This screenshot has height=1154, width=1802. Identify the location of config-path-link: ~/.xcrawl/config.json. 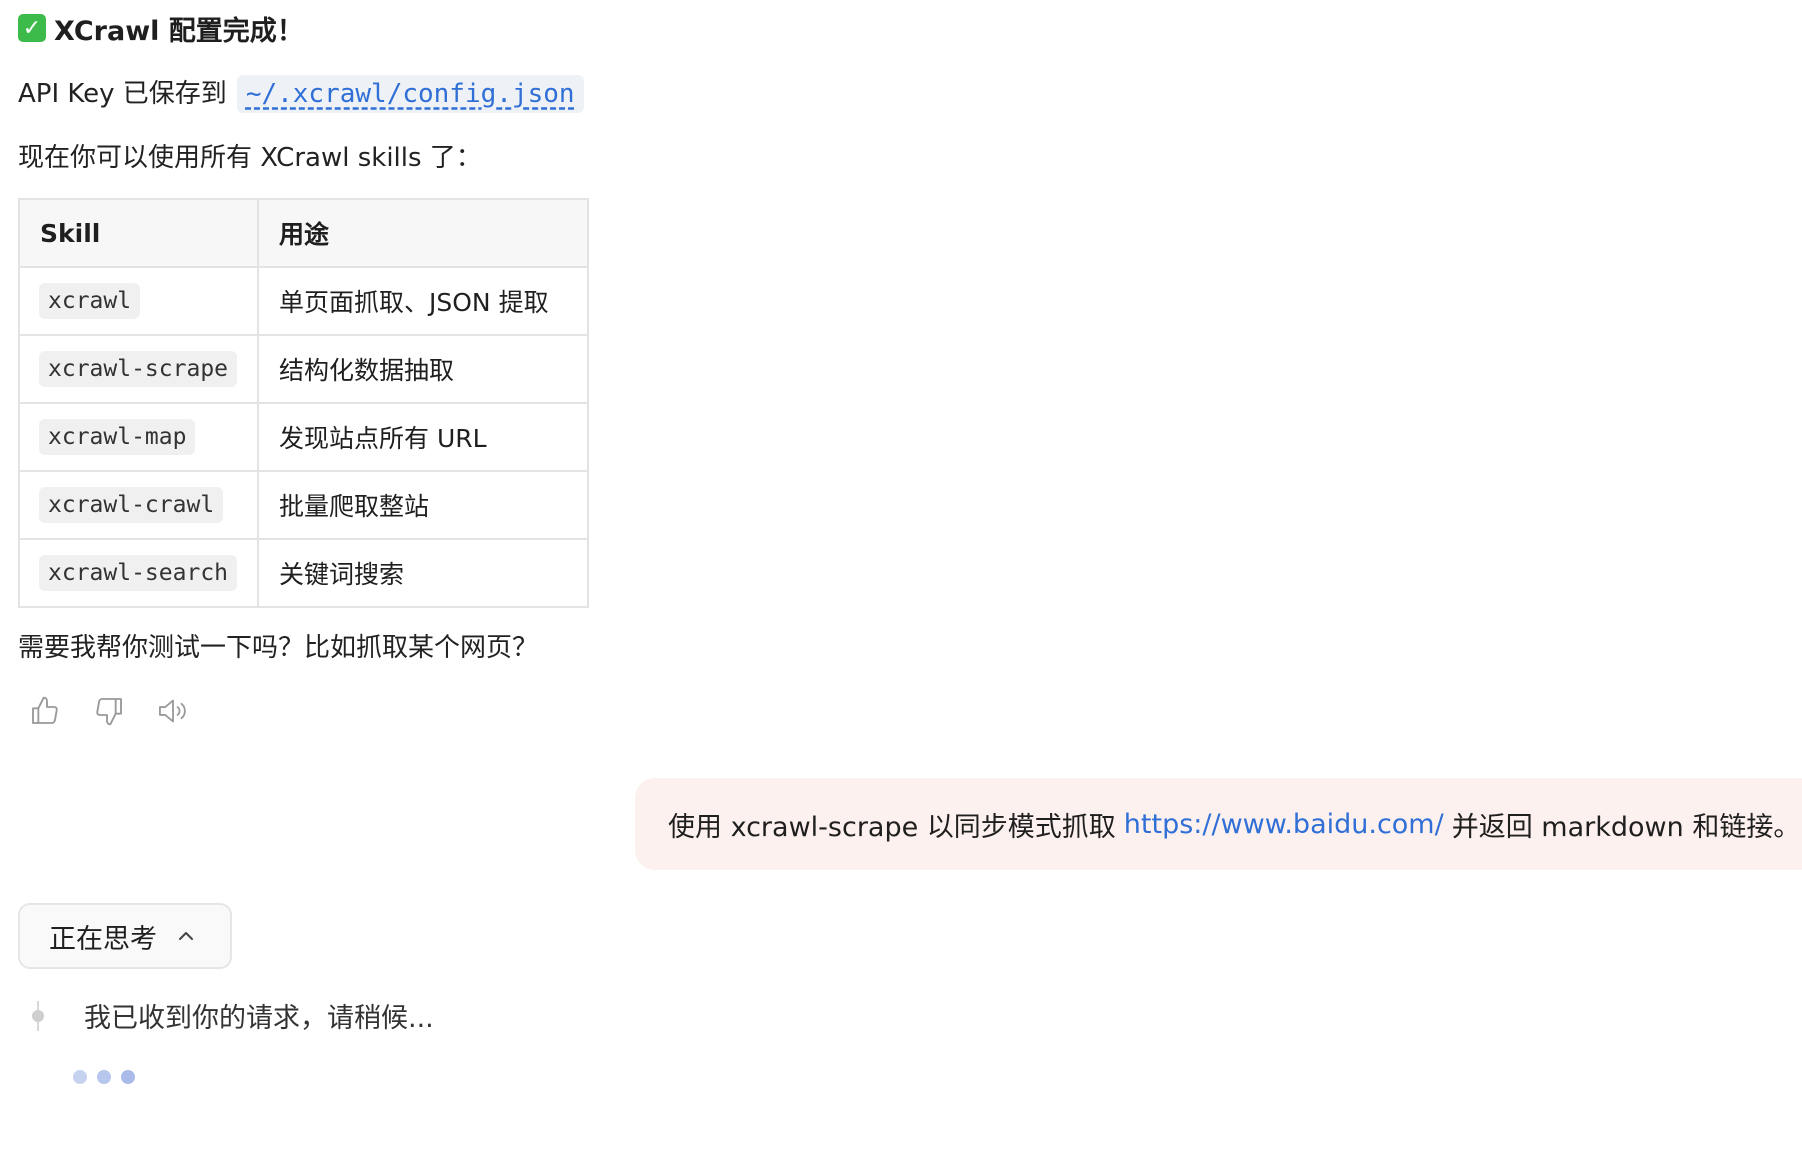
(410, 94).